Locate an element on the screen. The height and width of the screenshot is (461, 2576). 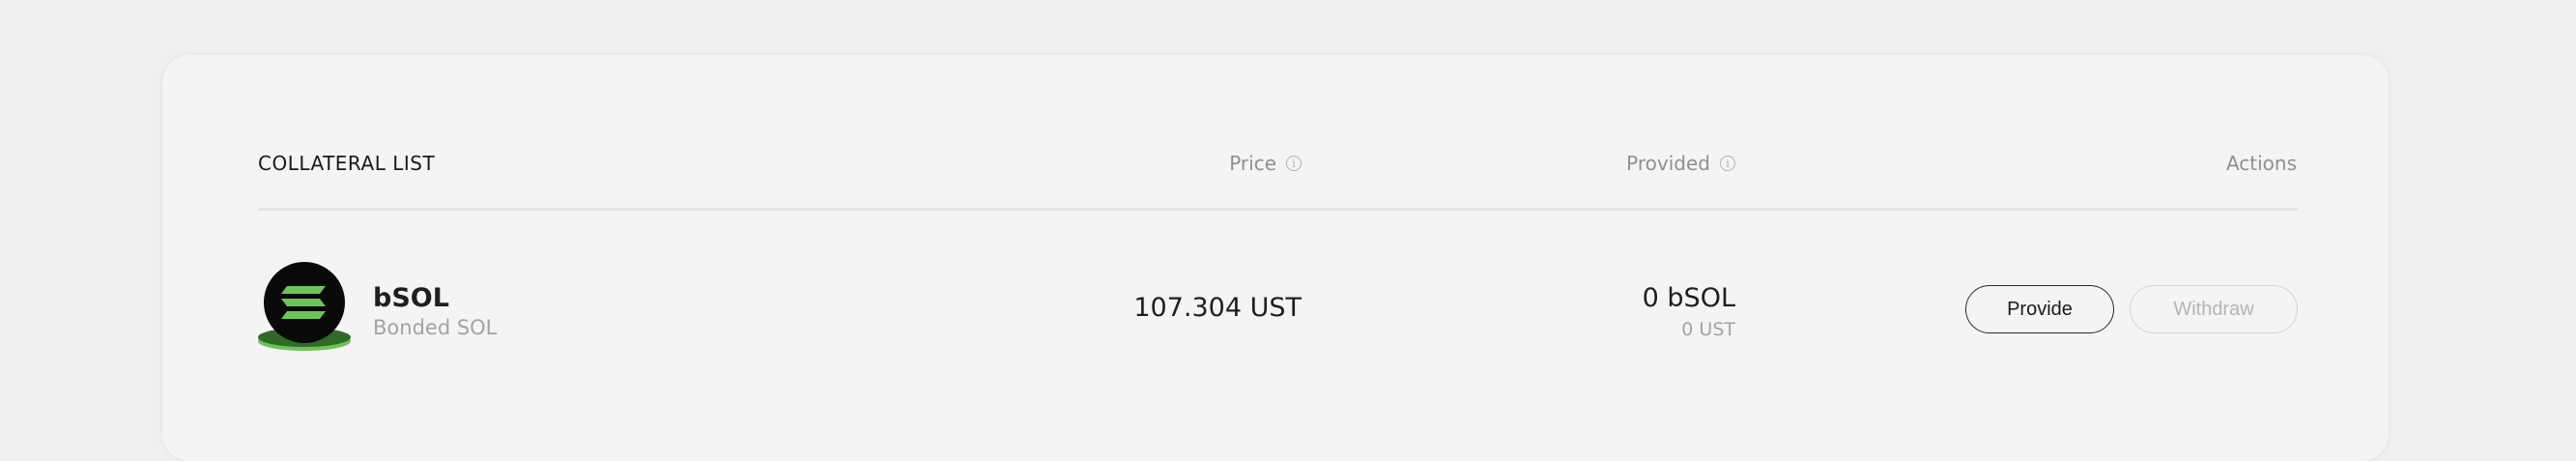
solana-icon is located at coordinates (304, 306).